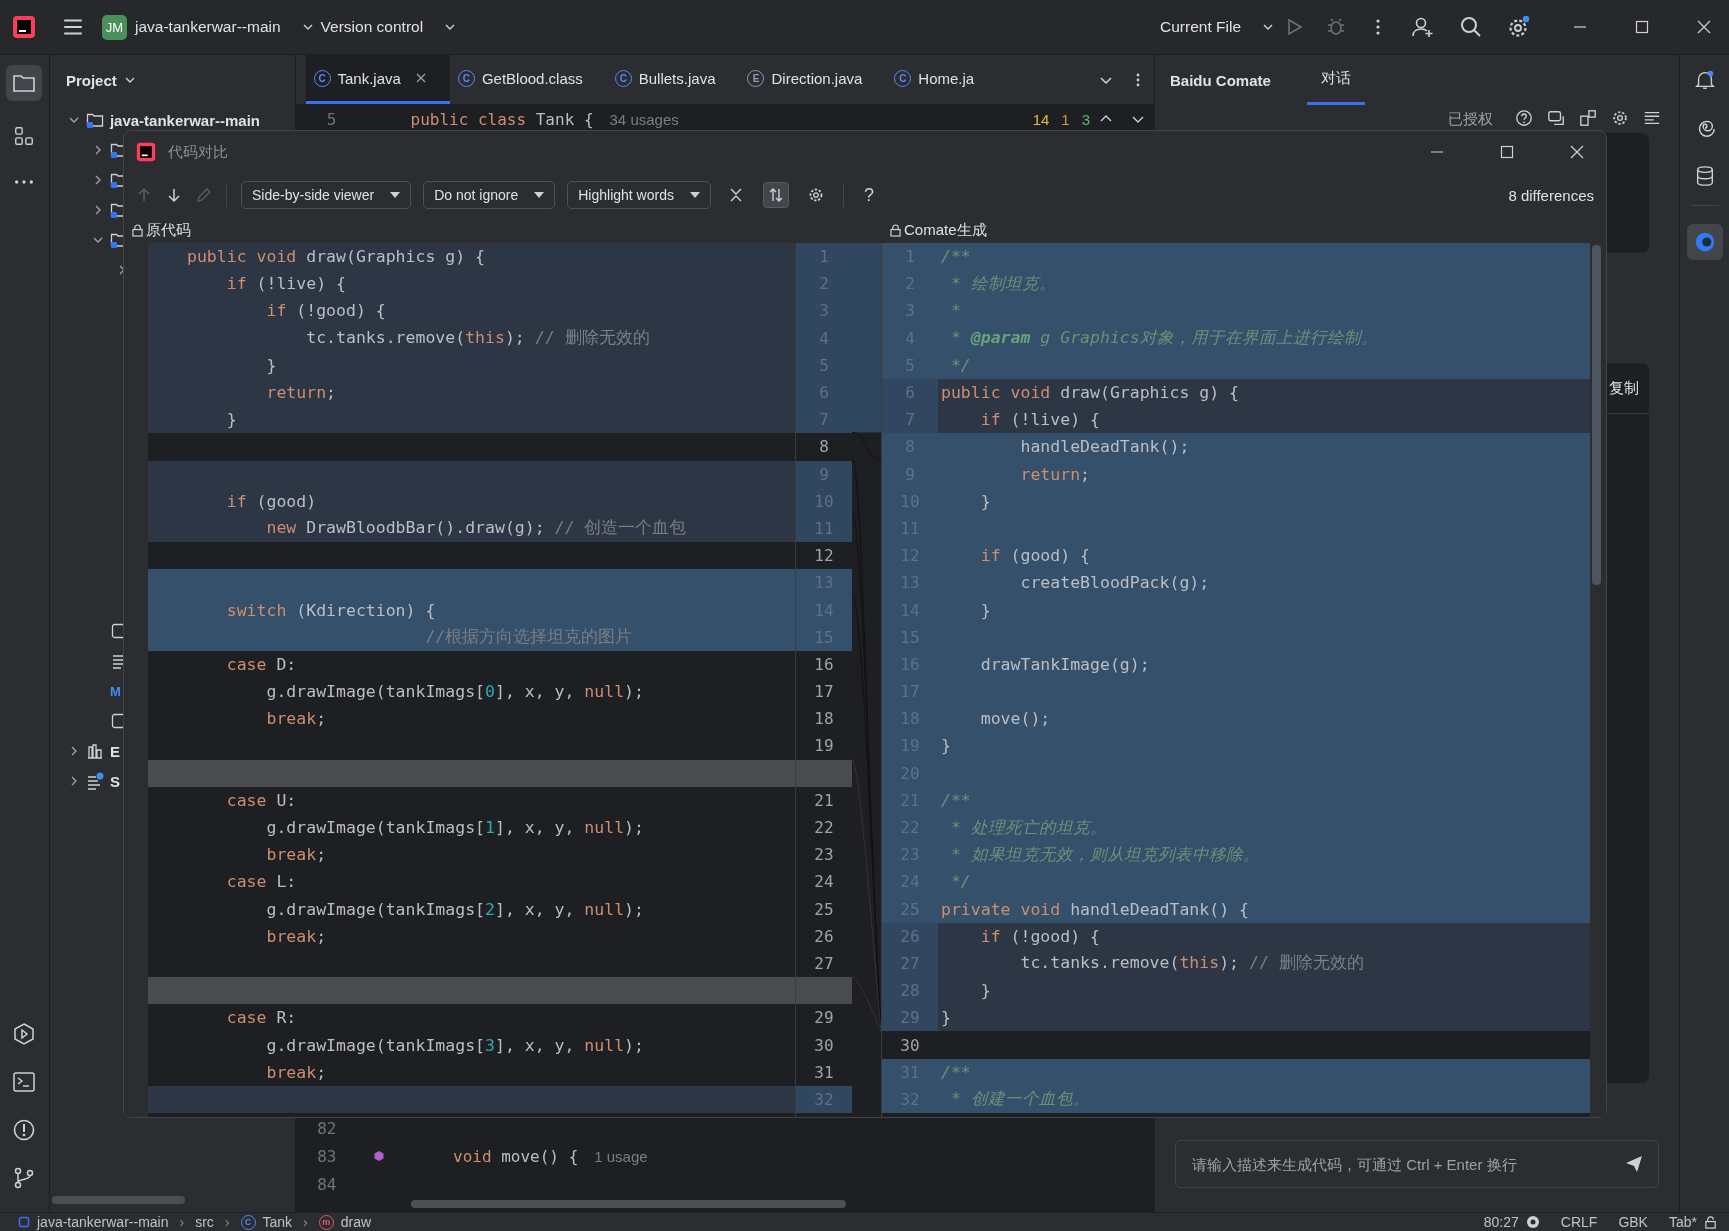 The image size is (1729, 1231). Describe the element at coordinates (184, 120) in the screenshot. I see `tree-item-label: java-tankerwar--main` at that location.